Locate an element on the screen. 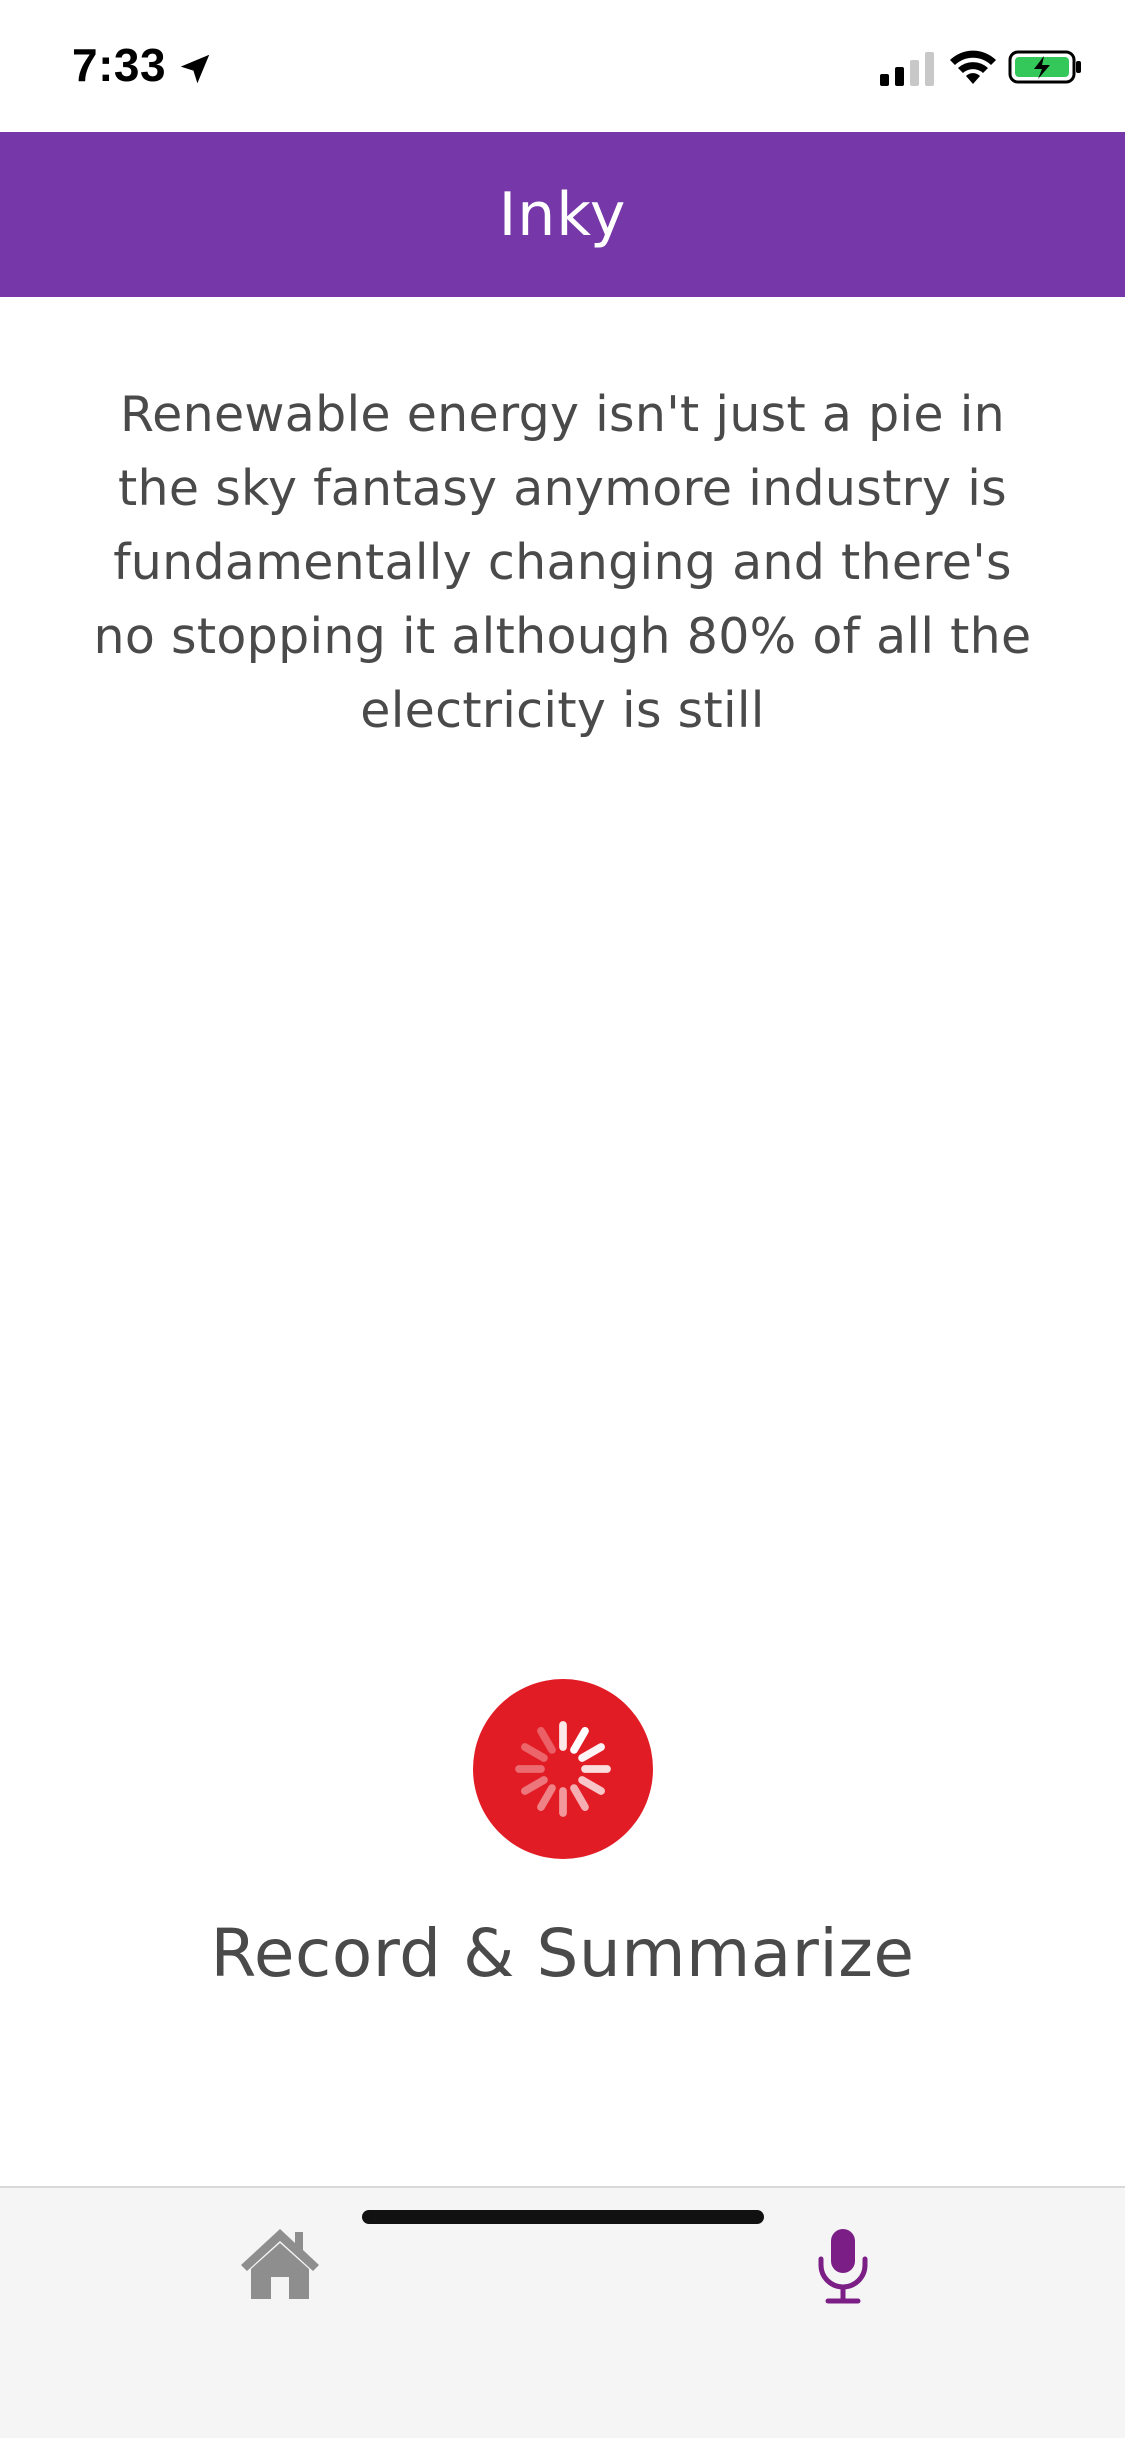 Image resolution: width=1125 pixels, height=2438 pixels. tab-record is located at coordinates (843, 2266).